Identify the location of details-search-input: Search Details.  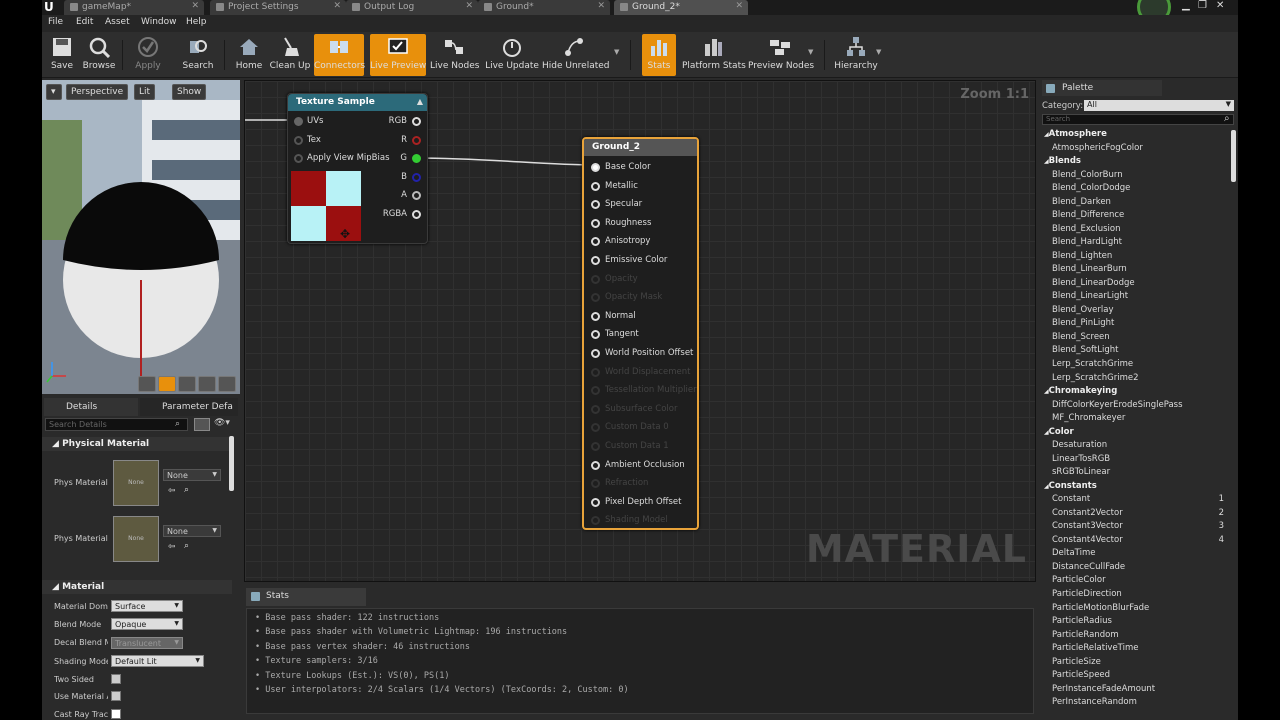
(116, 424).